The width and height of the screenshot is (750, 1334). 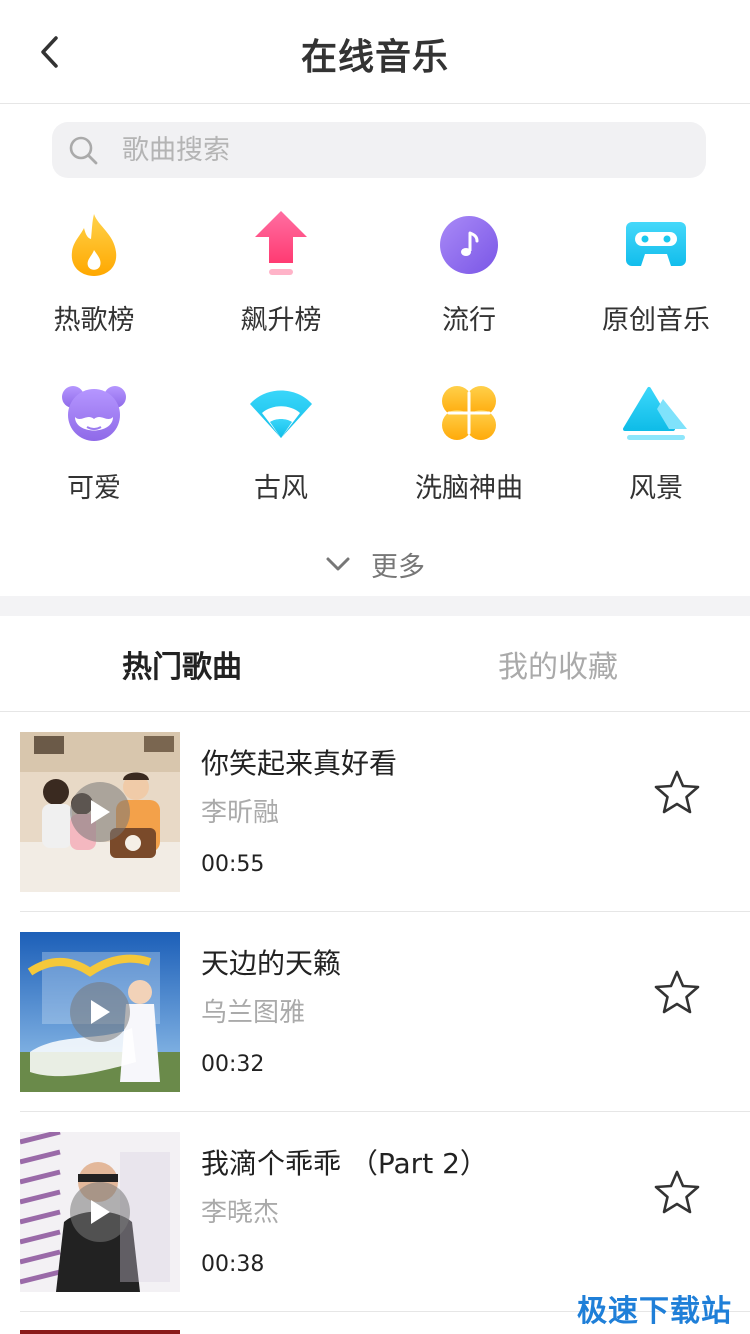 I want to click on more-label: 更多, so click(x=398, y=567).